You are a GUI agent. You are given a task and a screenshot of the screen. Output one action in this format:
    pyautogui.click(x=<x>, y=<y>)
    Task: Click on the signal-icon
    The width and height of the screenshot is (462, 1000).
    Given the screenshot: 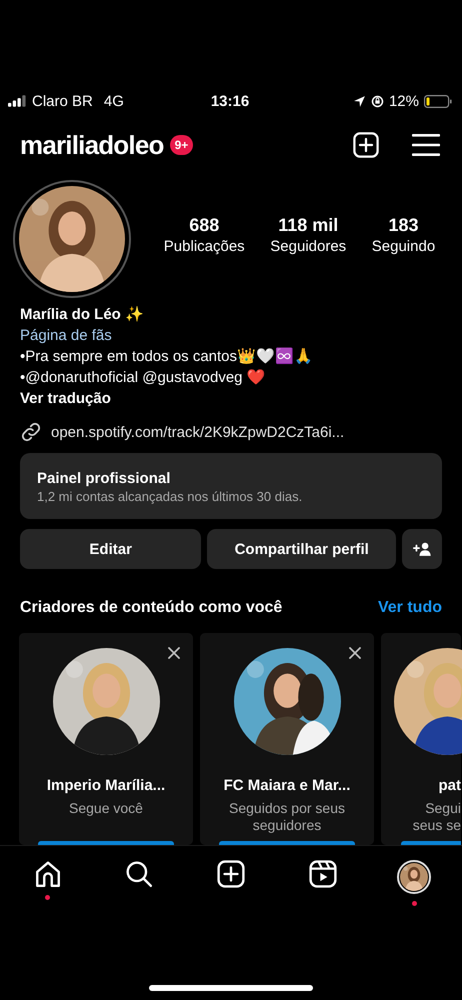 What is the action you would take?
    pyautogui.click(x=17, y=101)
    